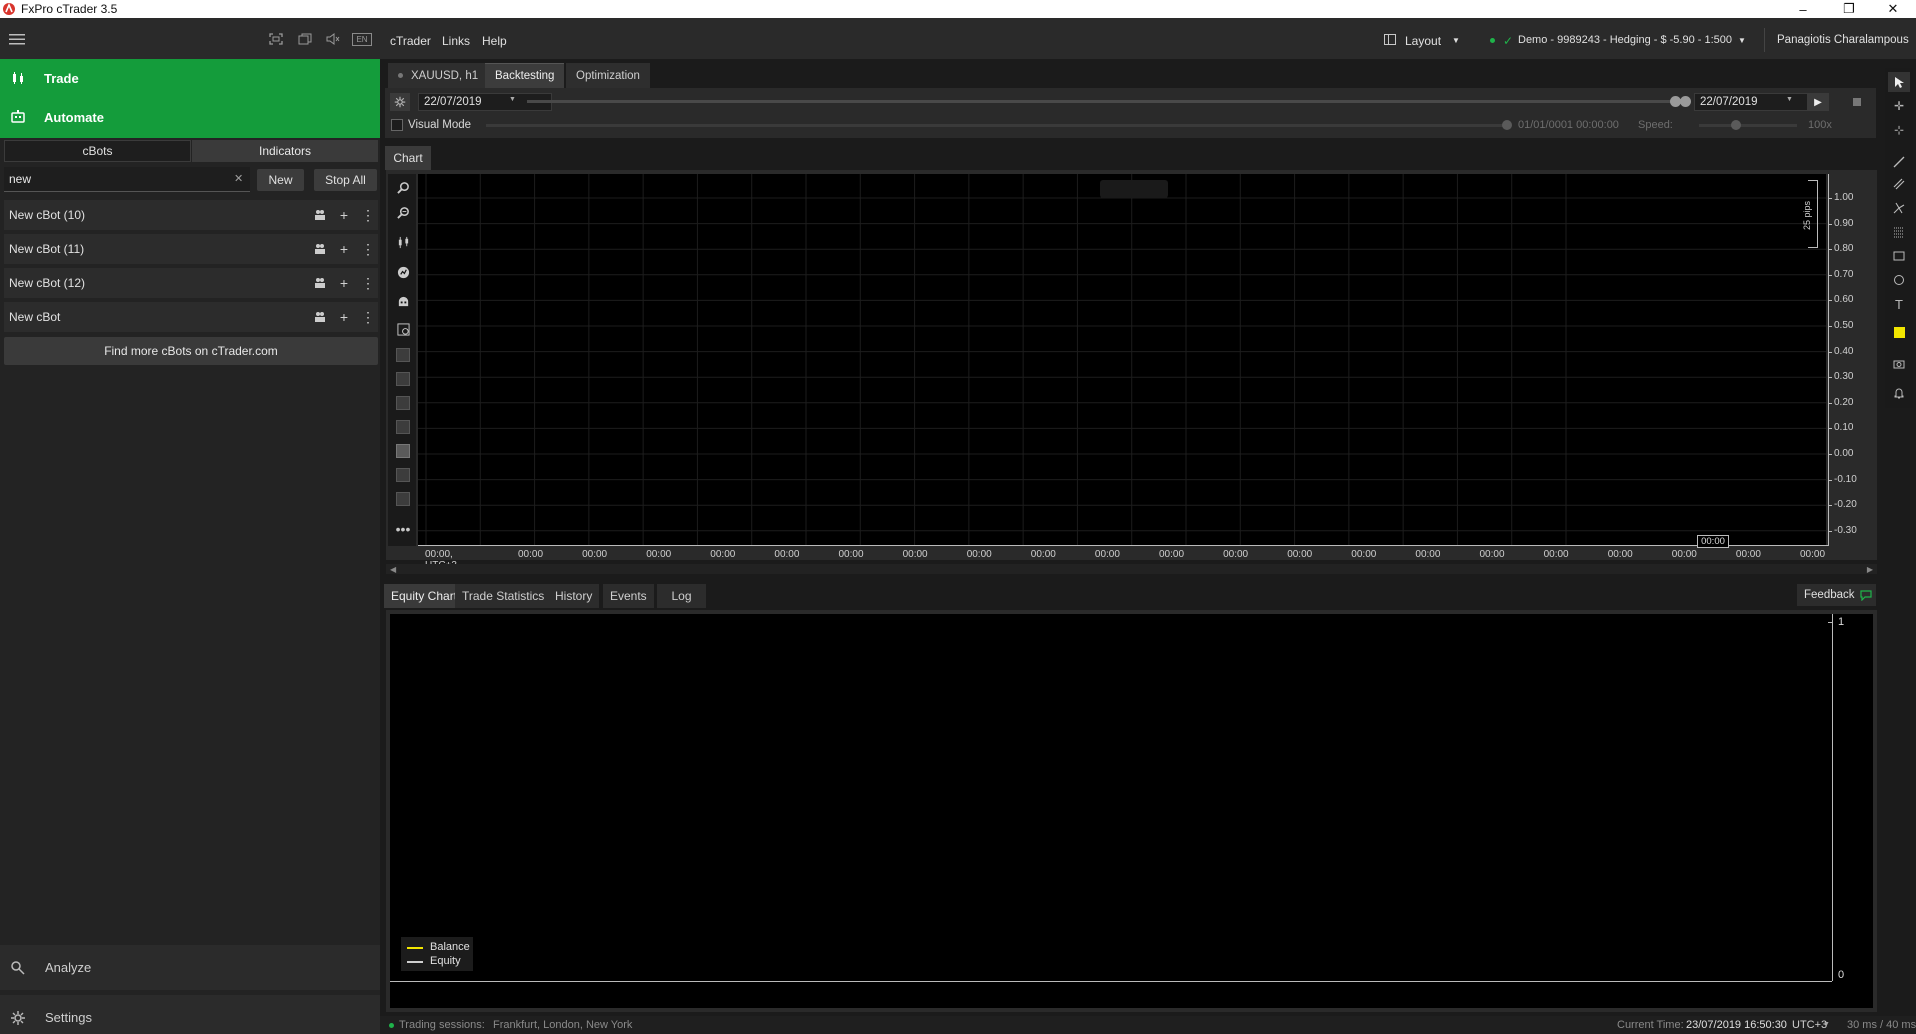 The height and width of the screenshot is (1034, 1916). What do you see at coordinates (408, 158) in the screenshot?
I see `tab-chart: Chart` at bounding box center [408, 158].